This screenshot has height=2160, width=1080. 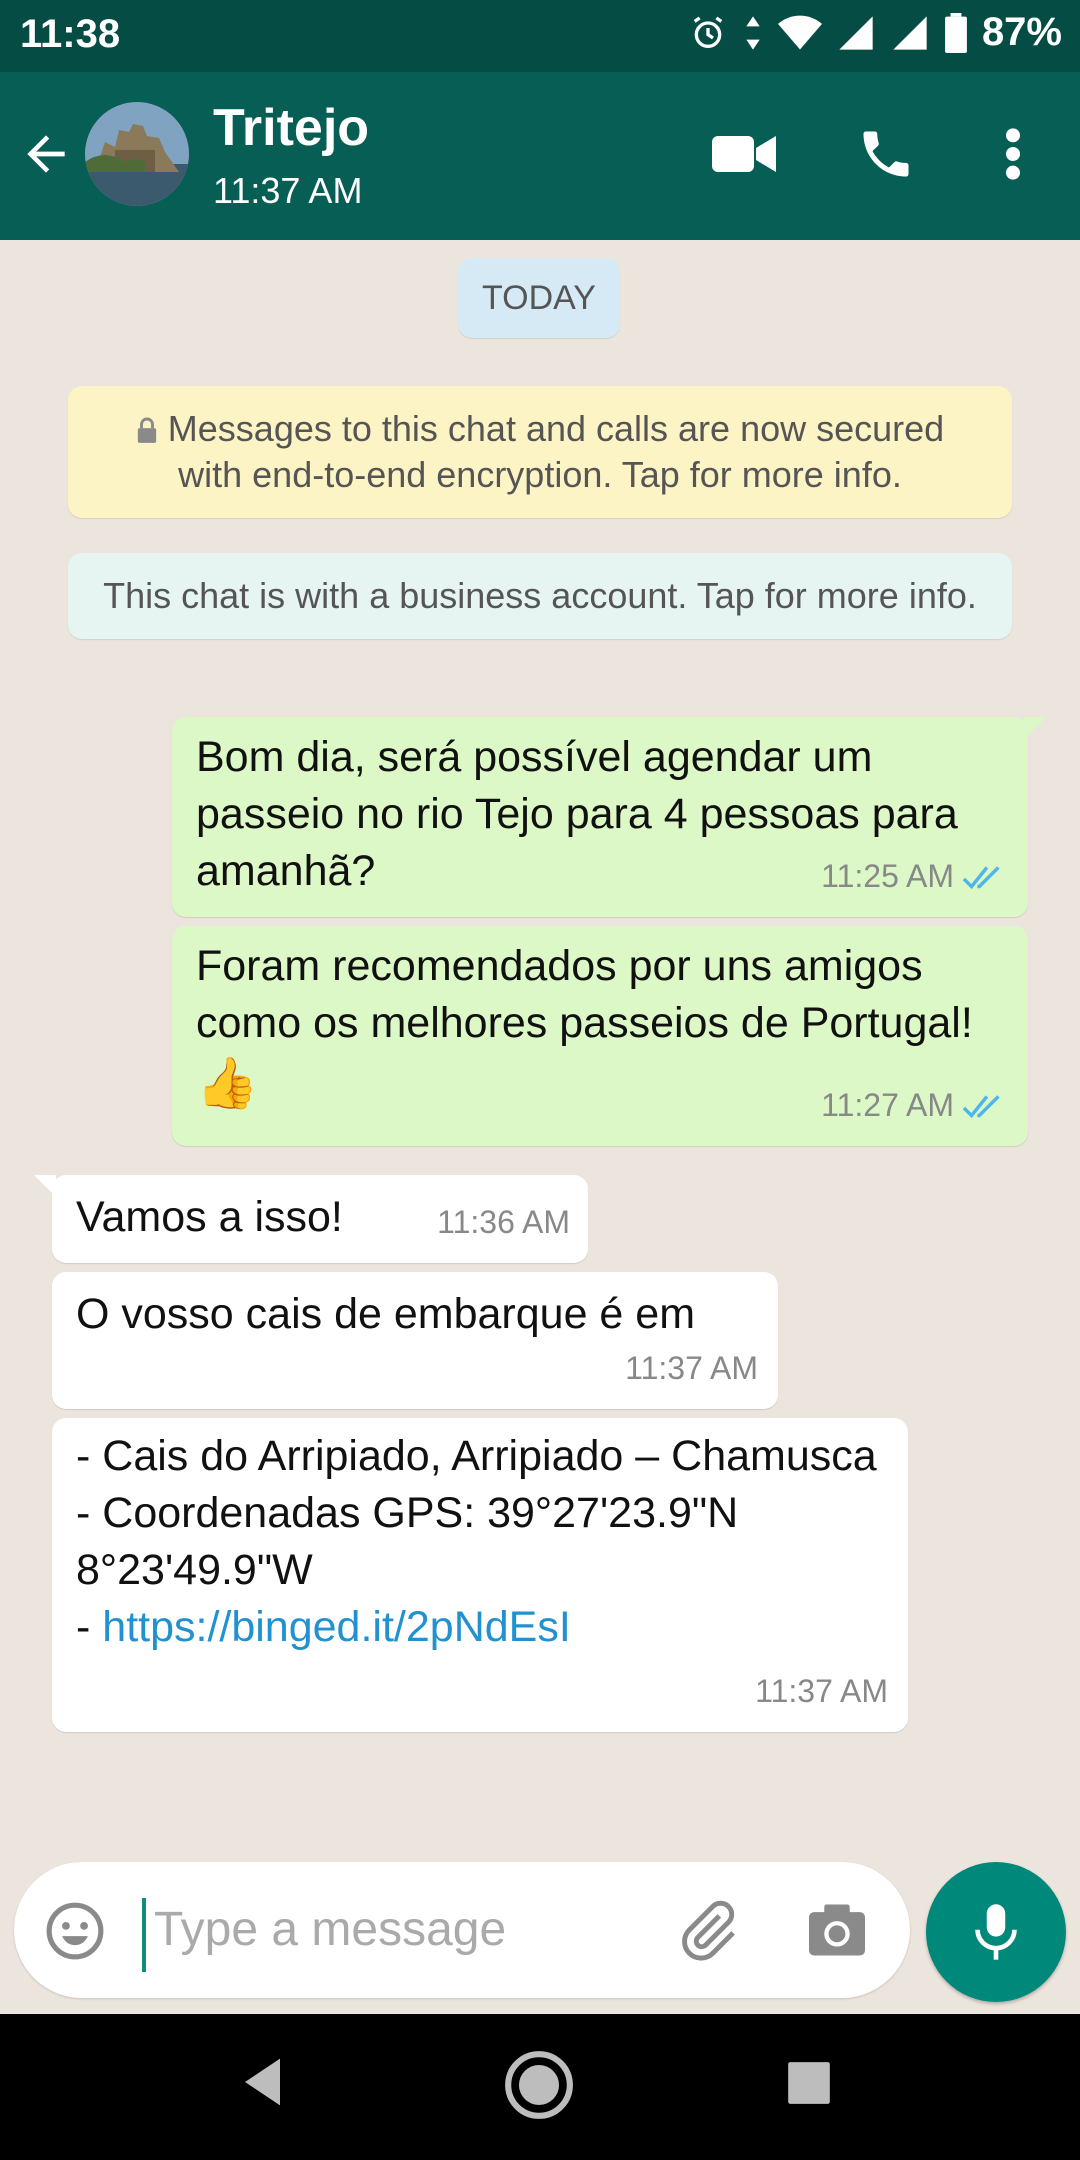 What do you see at coordinates (70, 34) in the screenshot?
I see `status-time: 11:38` at bounding box center [70, 34].